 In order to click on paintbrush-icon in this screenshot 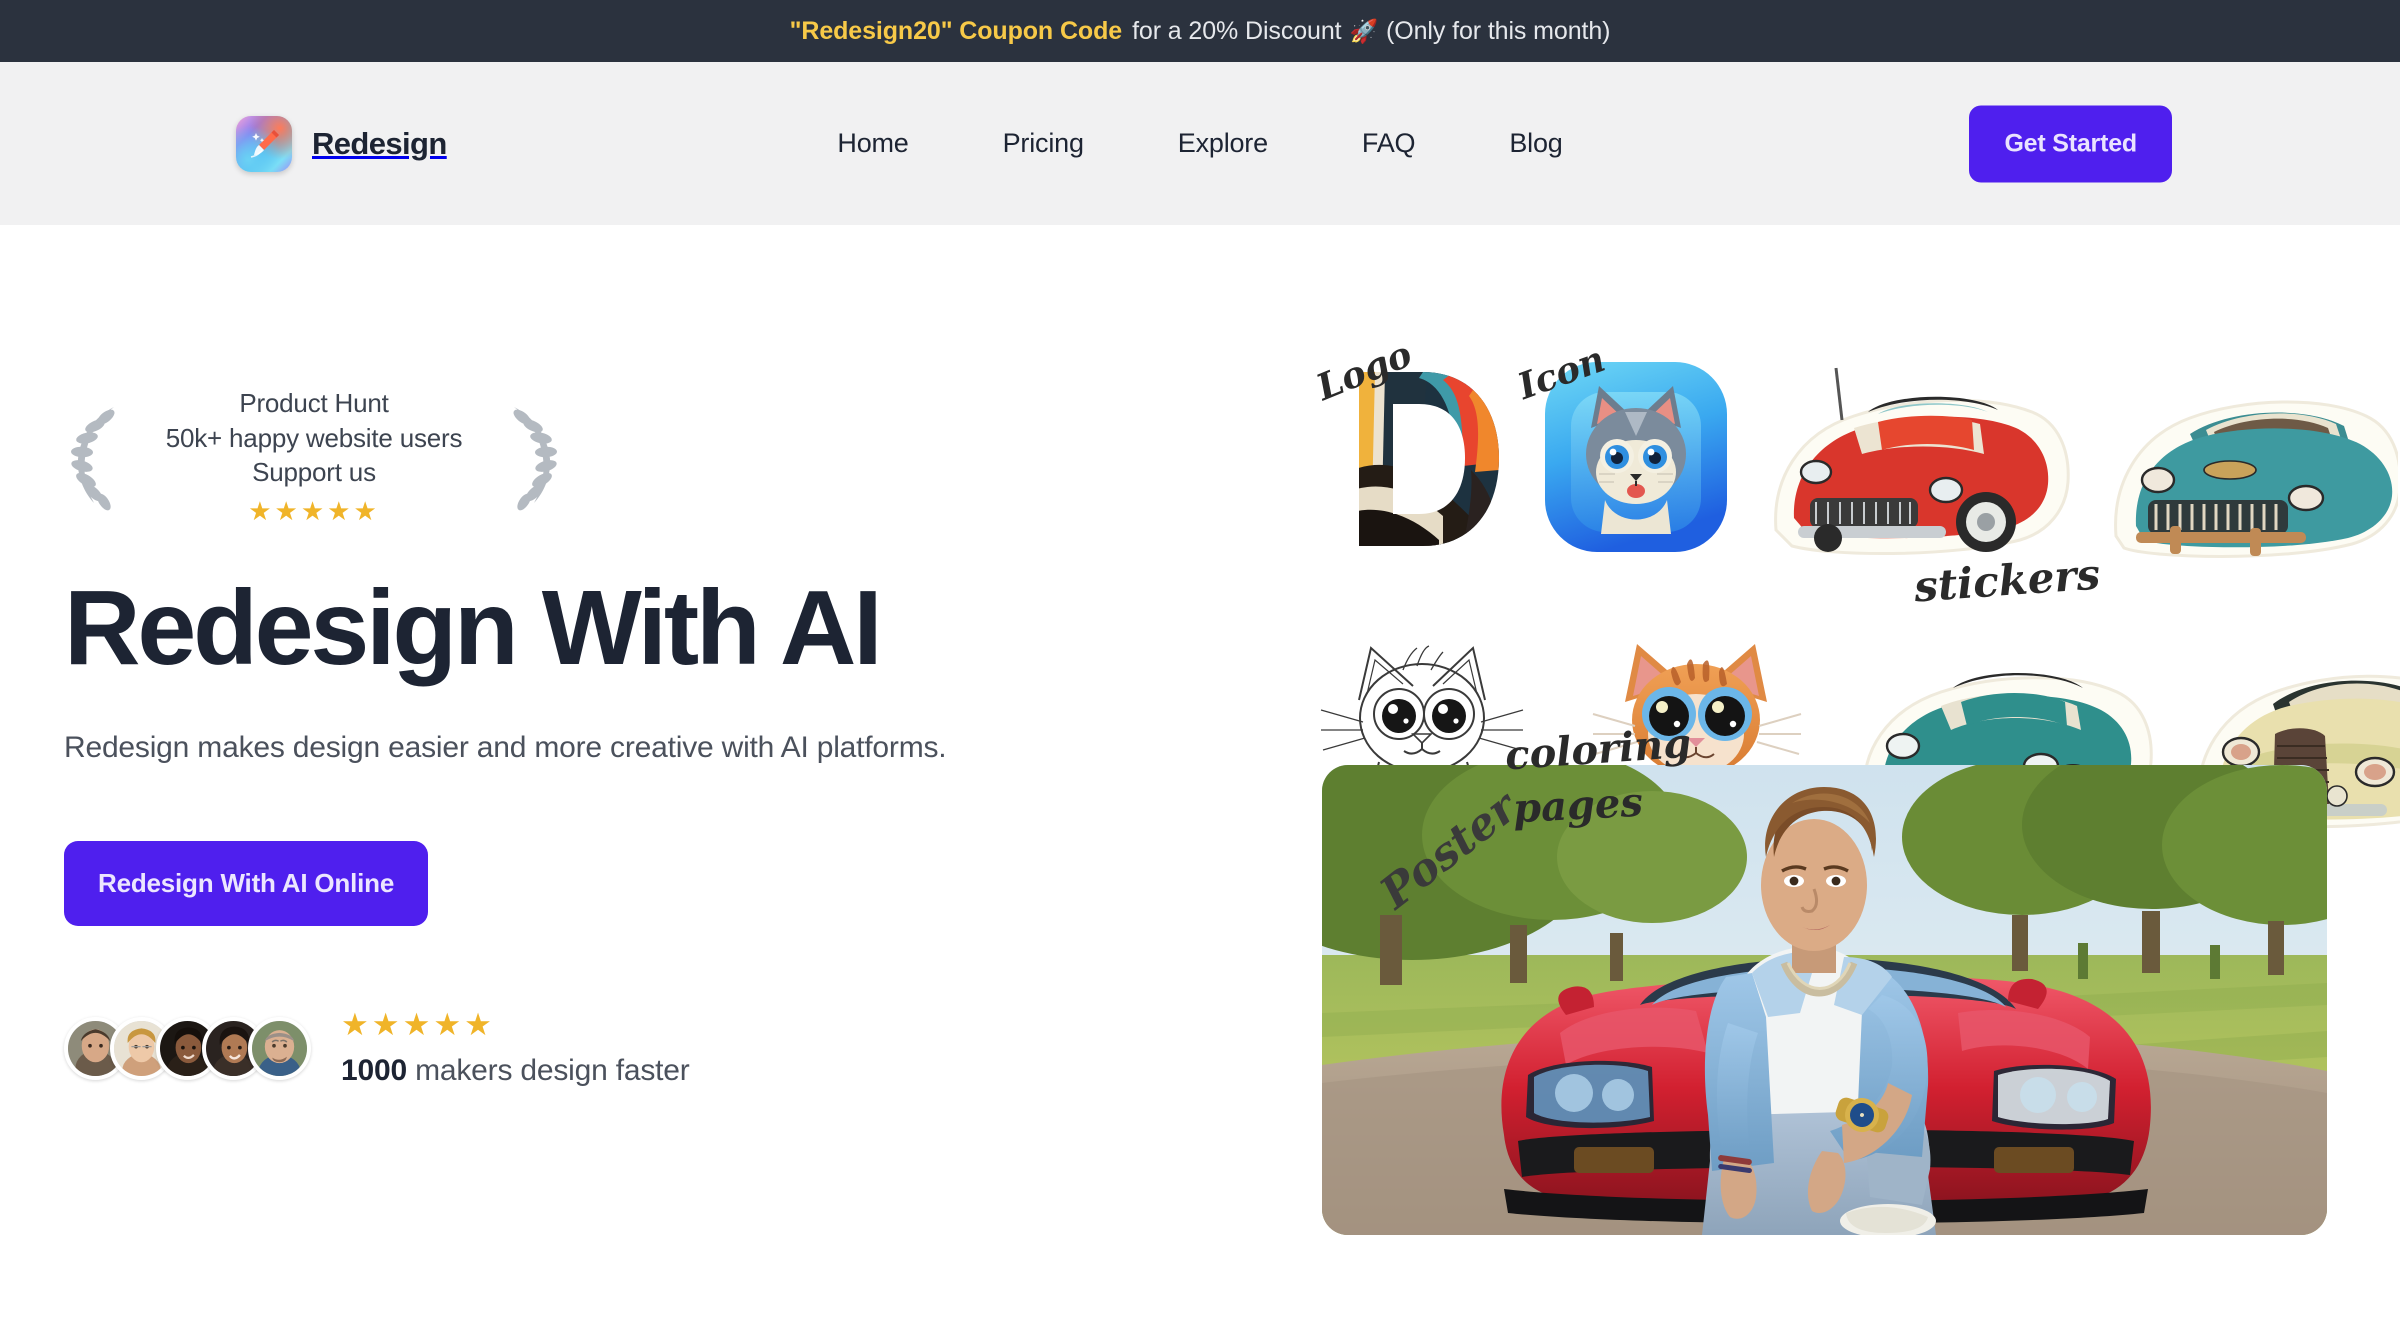, I will do `click(264, 143)`.